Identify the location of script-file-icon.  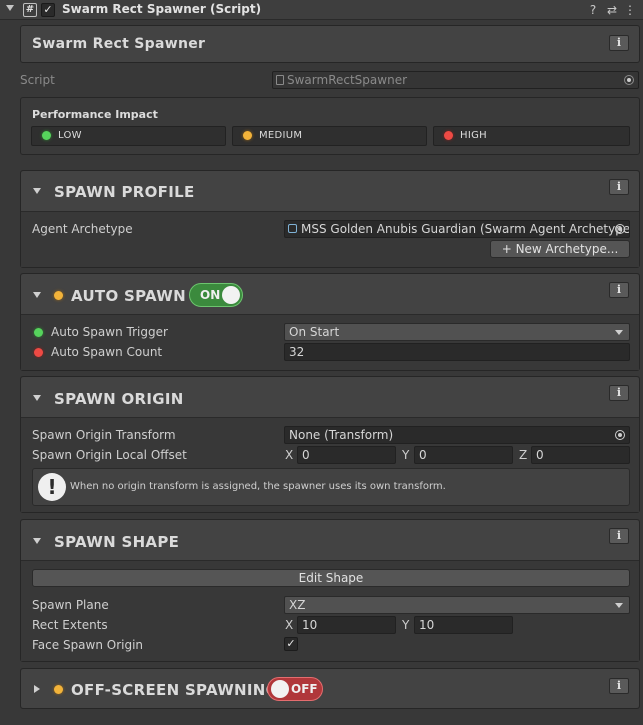
(280, 80).